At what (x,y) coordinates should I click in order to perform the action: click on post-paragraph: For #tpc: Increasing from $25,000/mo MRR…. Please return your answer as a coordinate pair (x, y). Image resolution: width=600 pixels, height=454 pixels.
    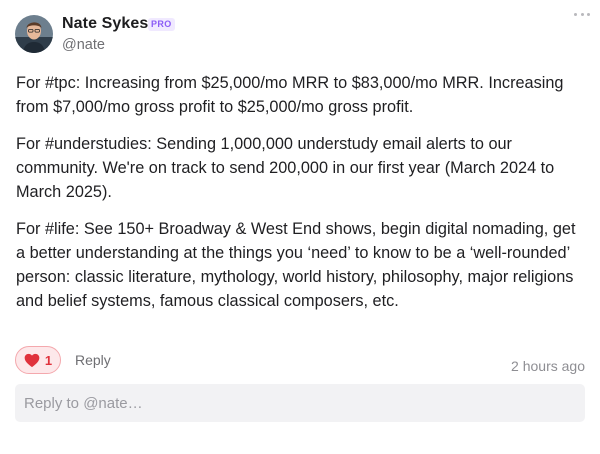
    Looking at the image, I should click on (290, 95).